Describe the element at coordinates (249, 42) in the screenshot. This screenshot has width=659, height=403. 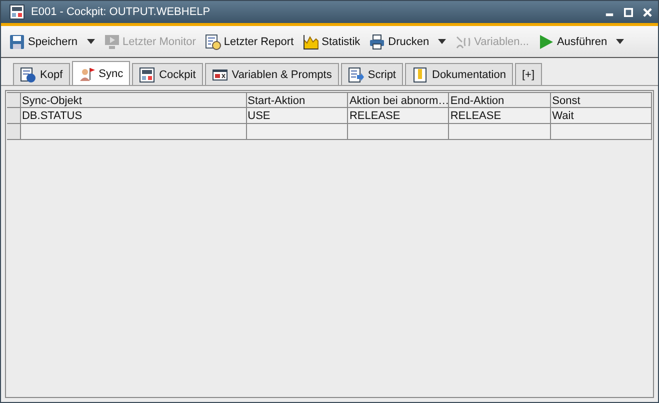
I see `toolbar-button: Letzter Report` at that location.